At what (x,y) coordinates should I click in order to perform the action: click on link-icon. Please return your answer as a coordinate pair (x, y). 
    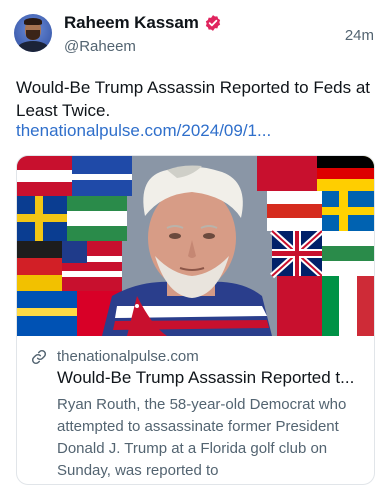
    Looking at the image, I should click on (39, 356).